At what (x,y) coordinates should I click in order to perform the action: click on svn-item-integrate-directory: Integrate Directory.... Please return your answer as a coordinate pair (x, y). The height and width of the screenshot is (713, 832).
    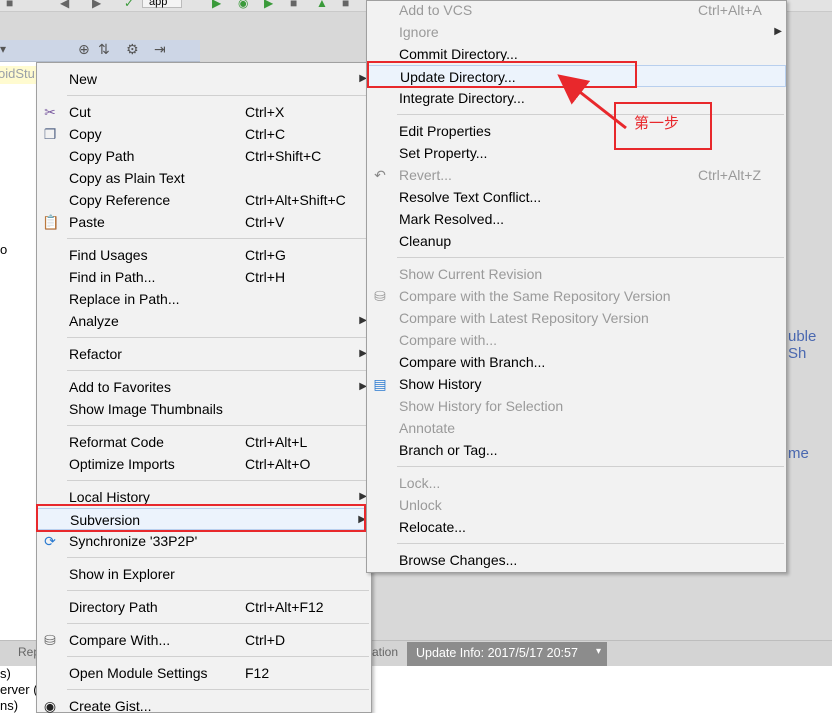
    Looking at the image, I should click on (576, 98).